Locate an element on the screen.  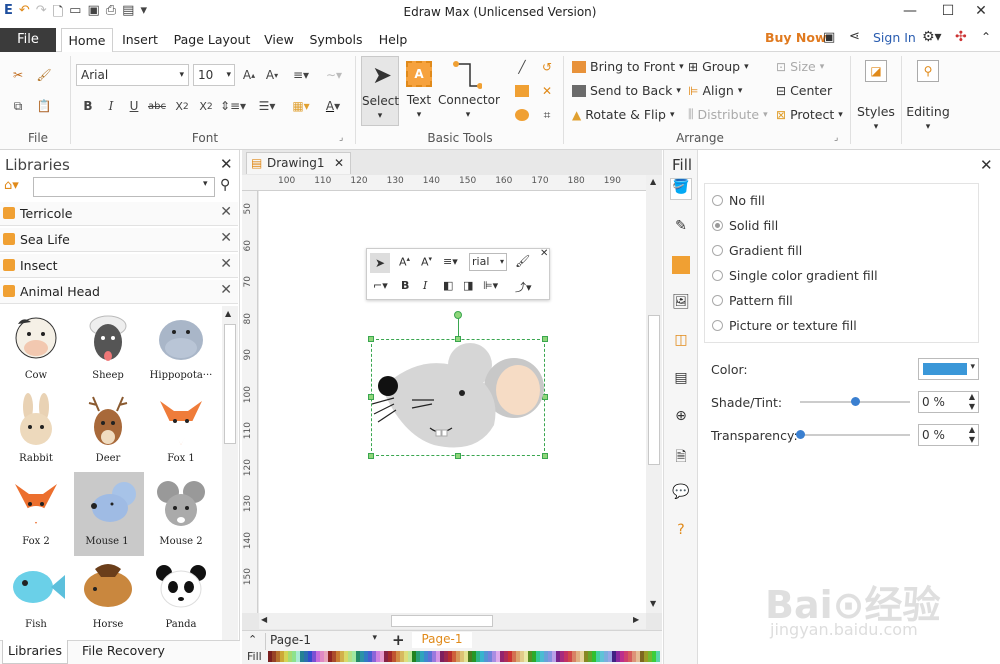
paragraph-spacing-icon: ⇕≡▾ is located at coordinates (233, 106).